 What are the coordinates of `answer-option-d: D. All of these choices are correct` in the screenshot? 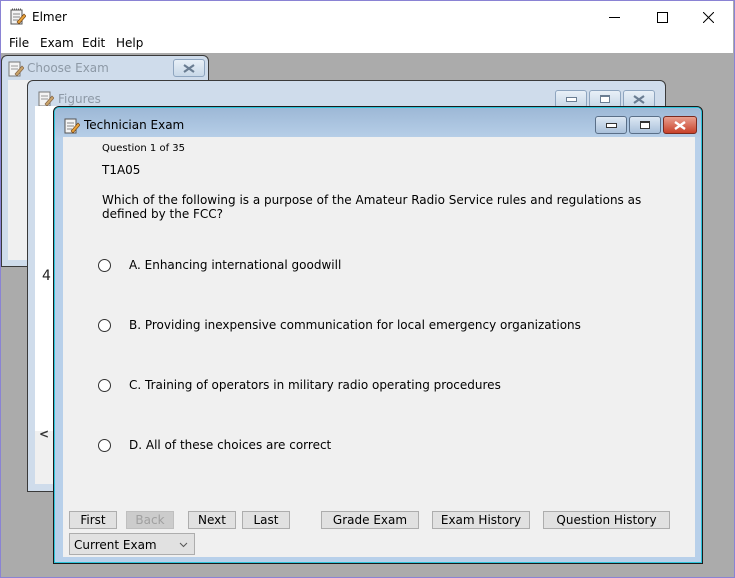 It's located at (214, 445).